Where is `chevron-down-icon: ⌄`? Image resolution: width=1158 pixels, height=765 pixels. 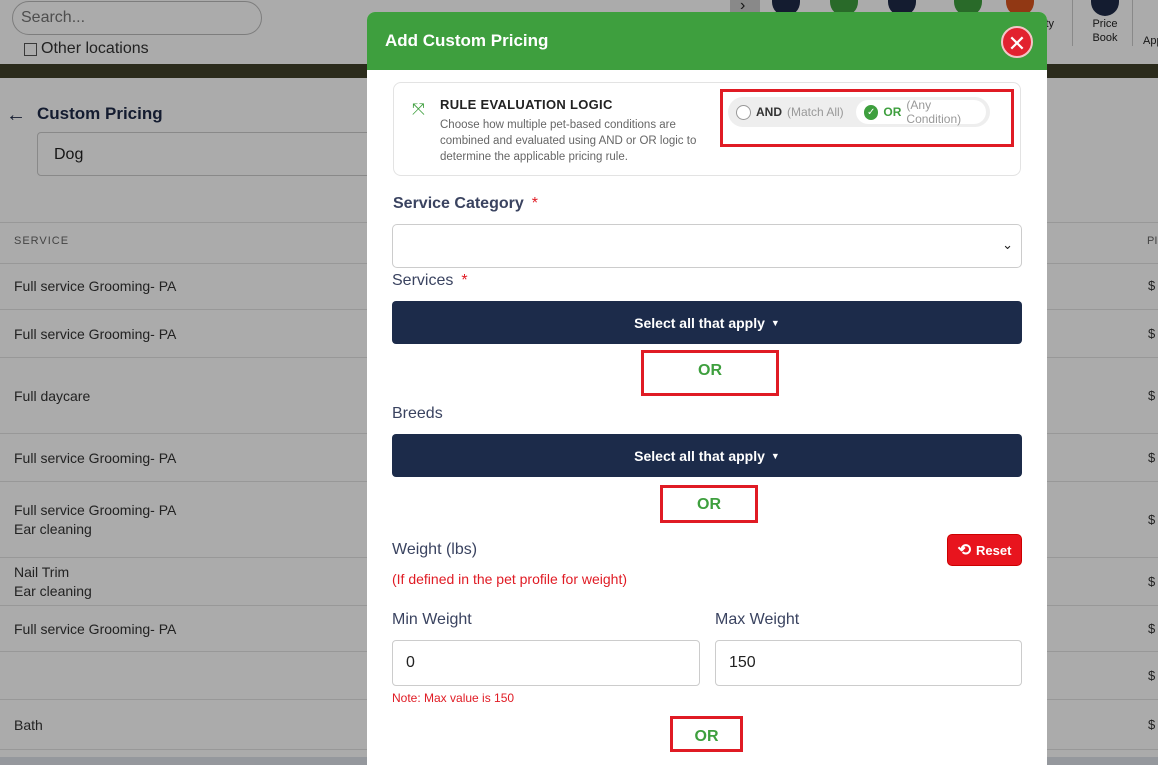 chevron-down-icon: ⌄ is located at coordinates (1007, 244).